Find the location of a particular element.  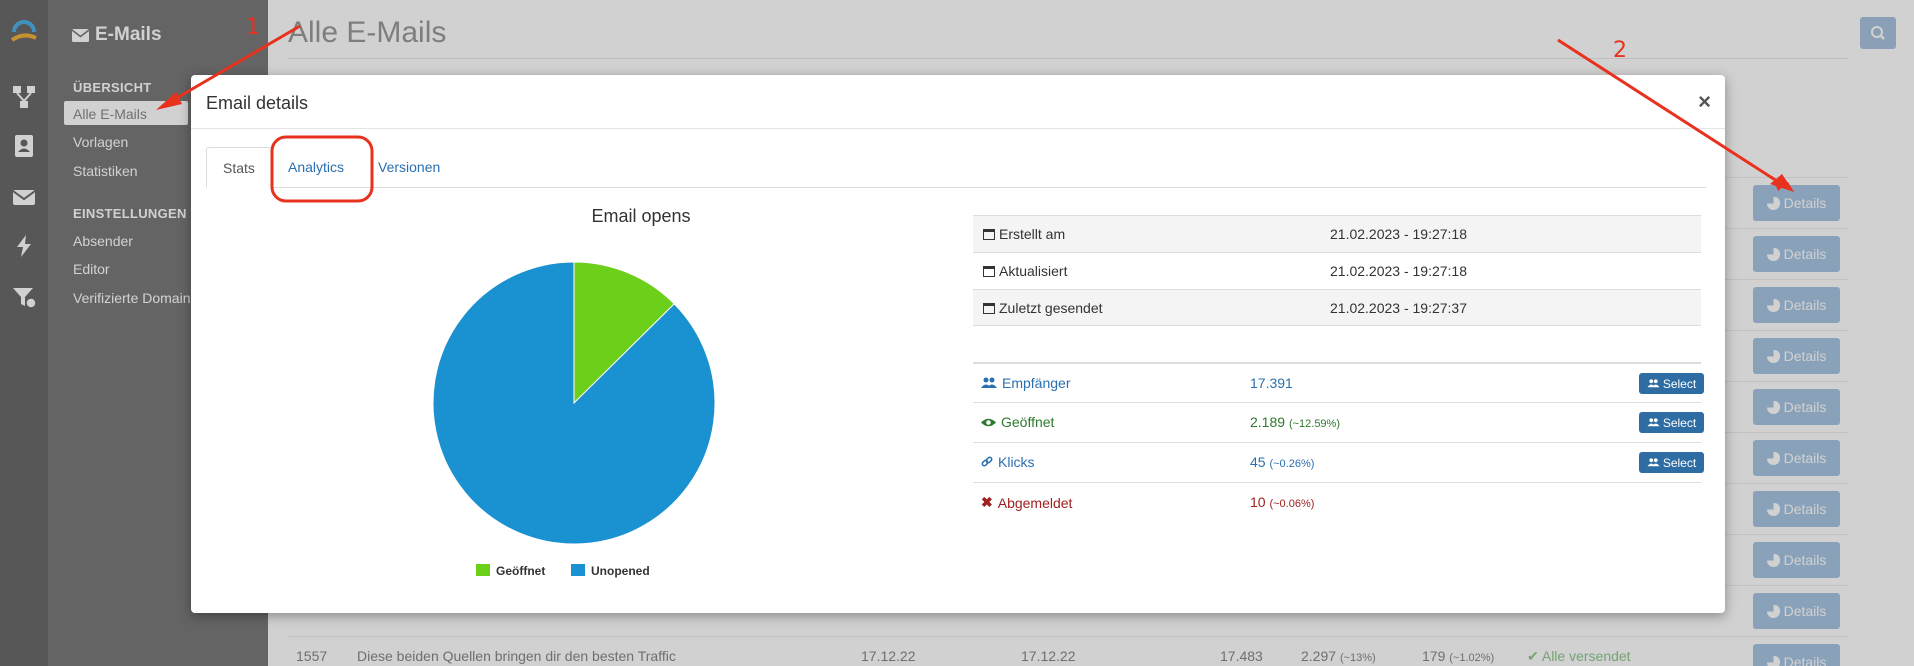

sidebar-item-vorlagen: Vorlagen is located at coordinates (100, 142).